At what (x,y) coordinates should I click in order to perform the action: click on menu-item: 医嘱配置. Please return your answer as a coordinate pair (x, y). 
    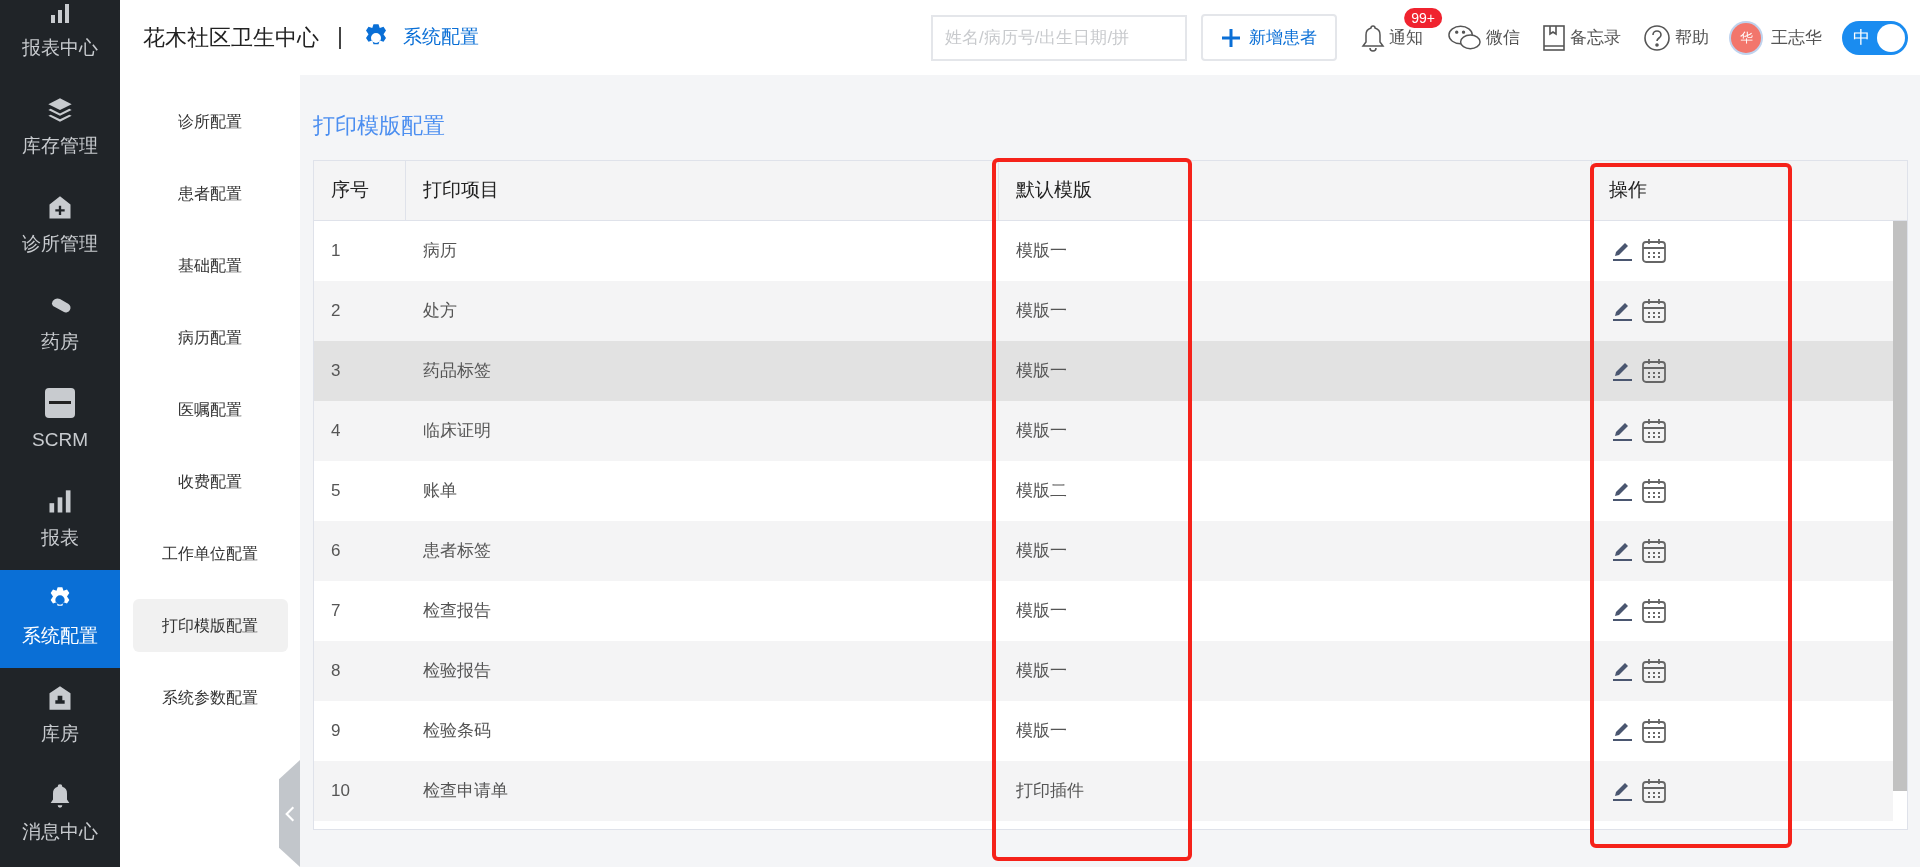
    Looking at the image, I should click on (210, 409).